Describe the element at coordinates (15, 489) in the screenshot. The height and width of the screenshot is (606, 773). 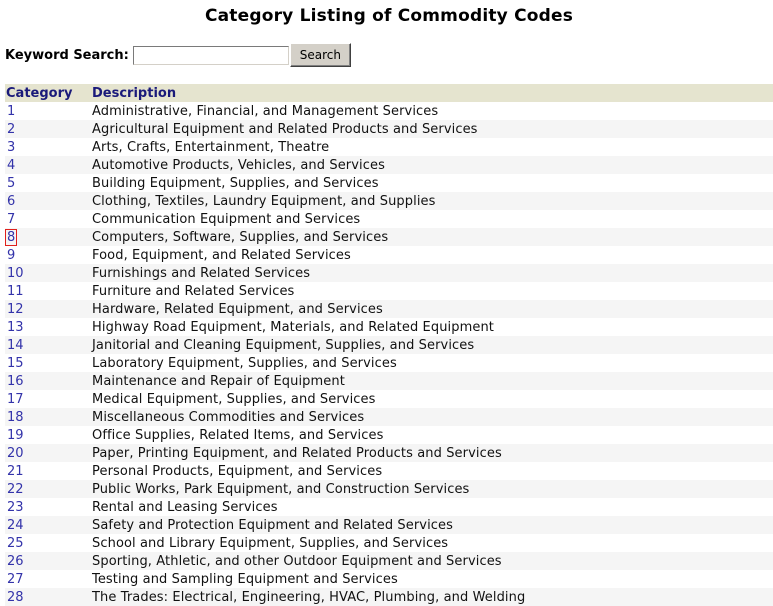
I see `category-link: 22` at that location.